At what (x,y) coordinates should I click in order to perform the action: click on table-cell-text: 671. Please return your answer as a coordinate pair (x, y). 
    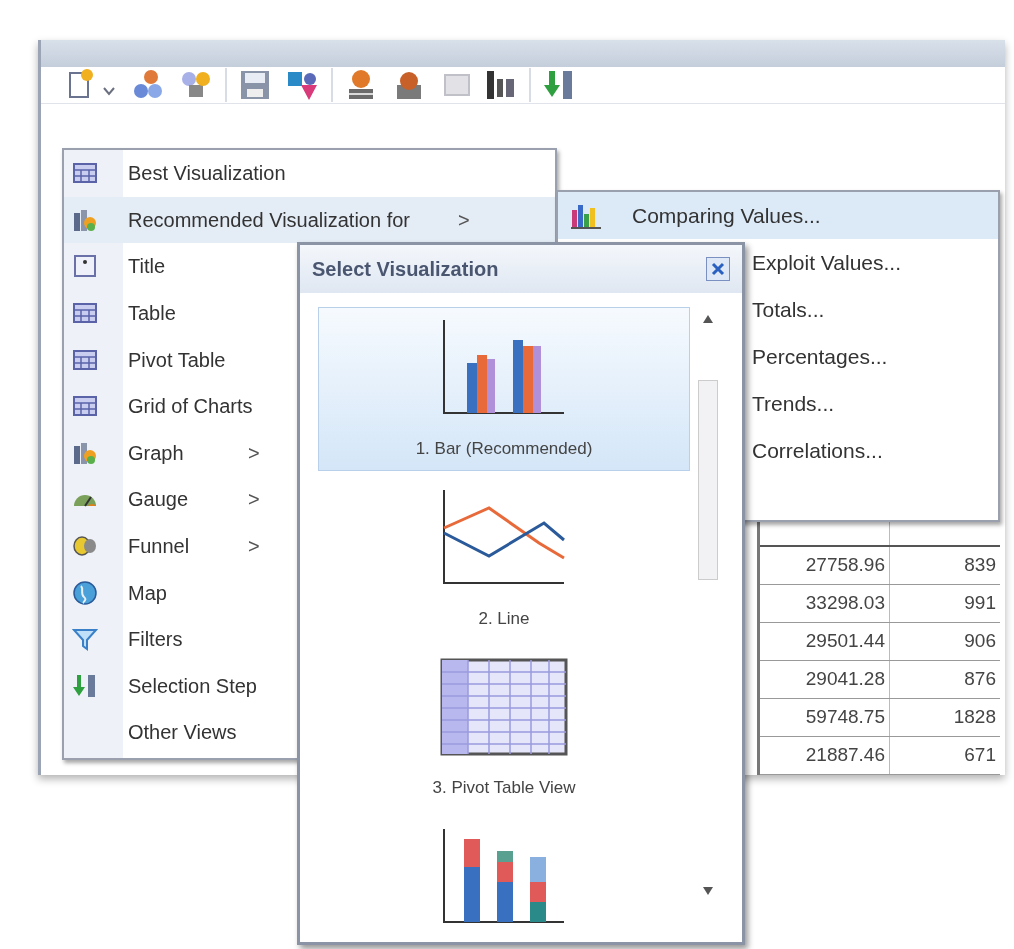
    Looking at the image, I should click on (980, 755).